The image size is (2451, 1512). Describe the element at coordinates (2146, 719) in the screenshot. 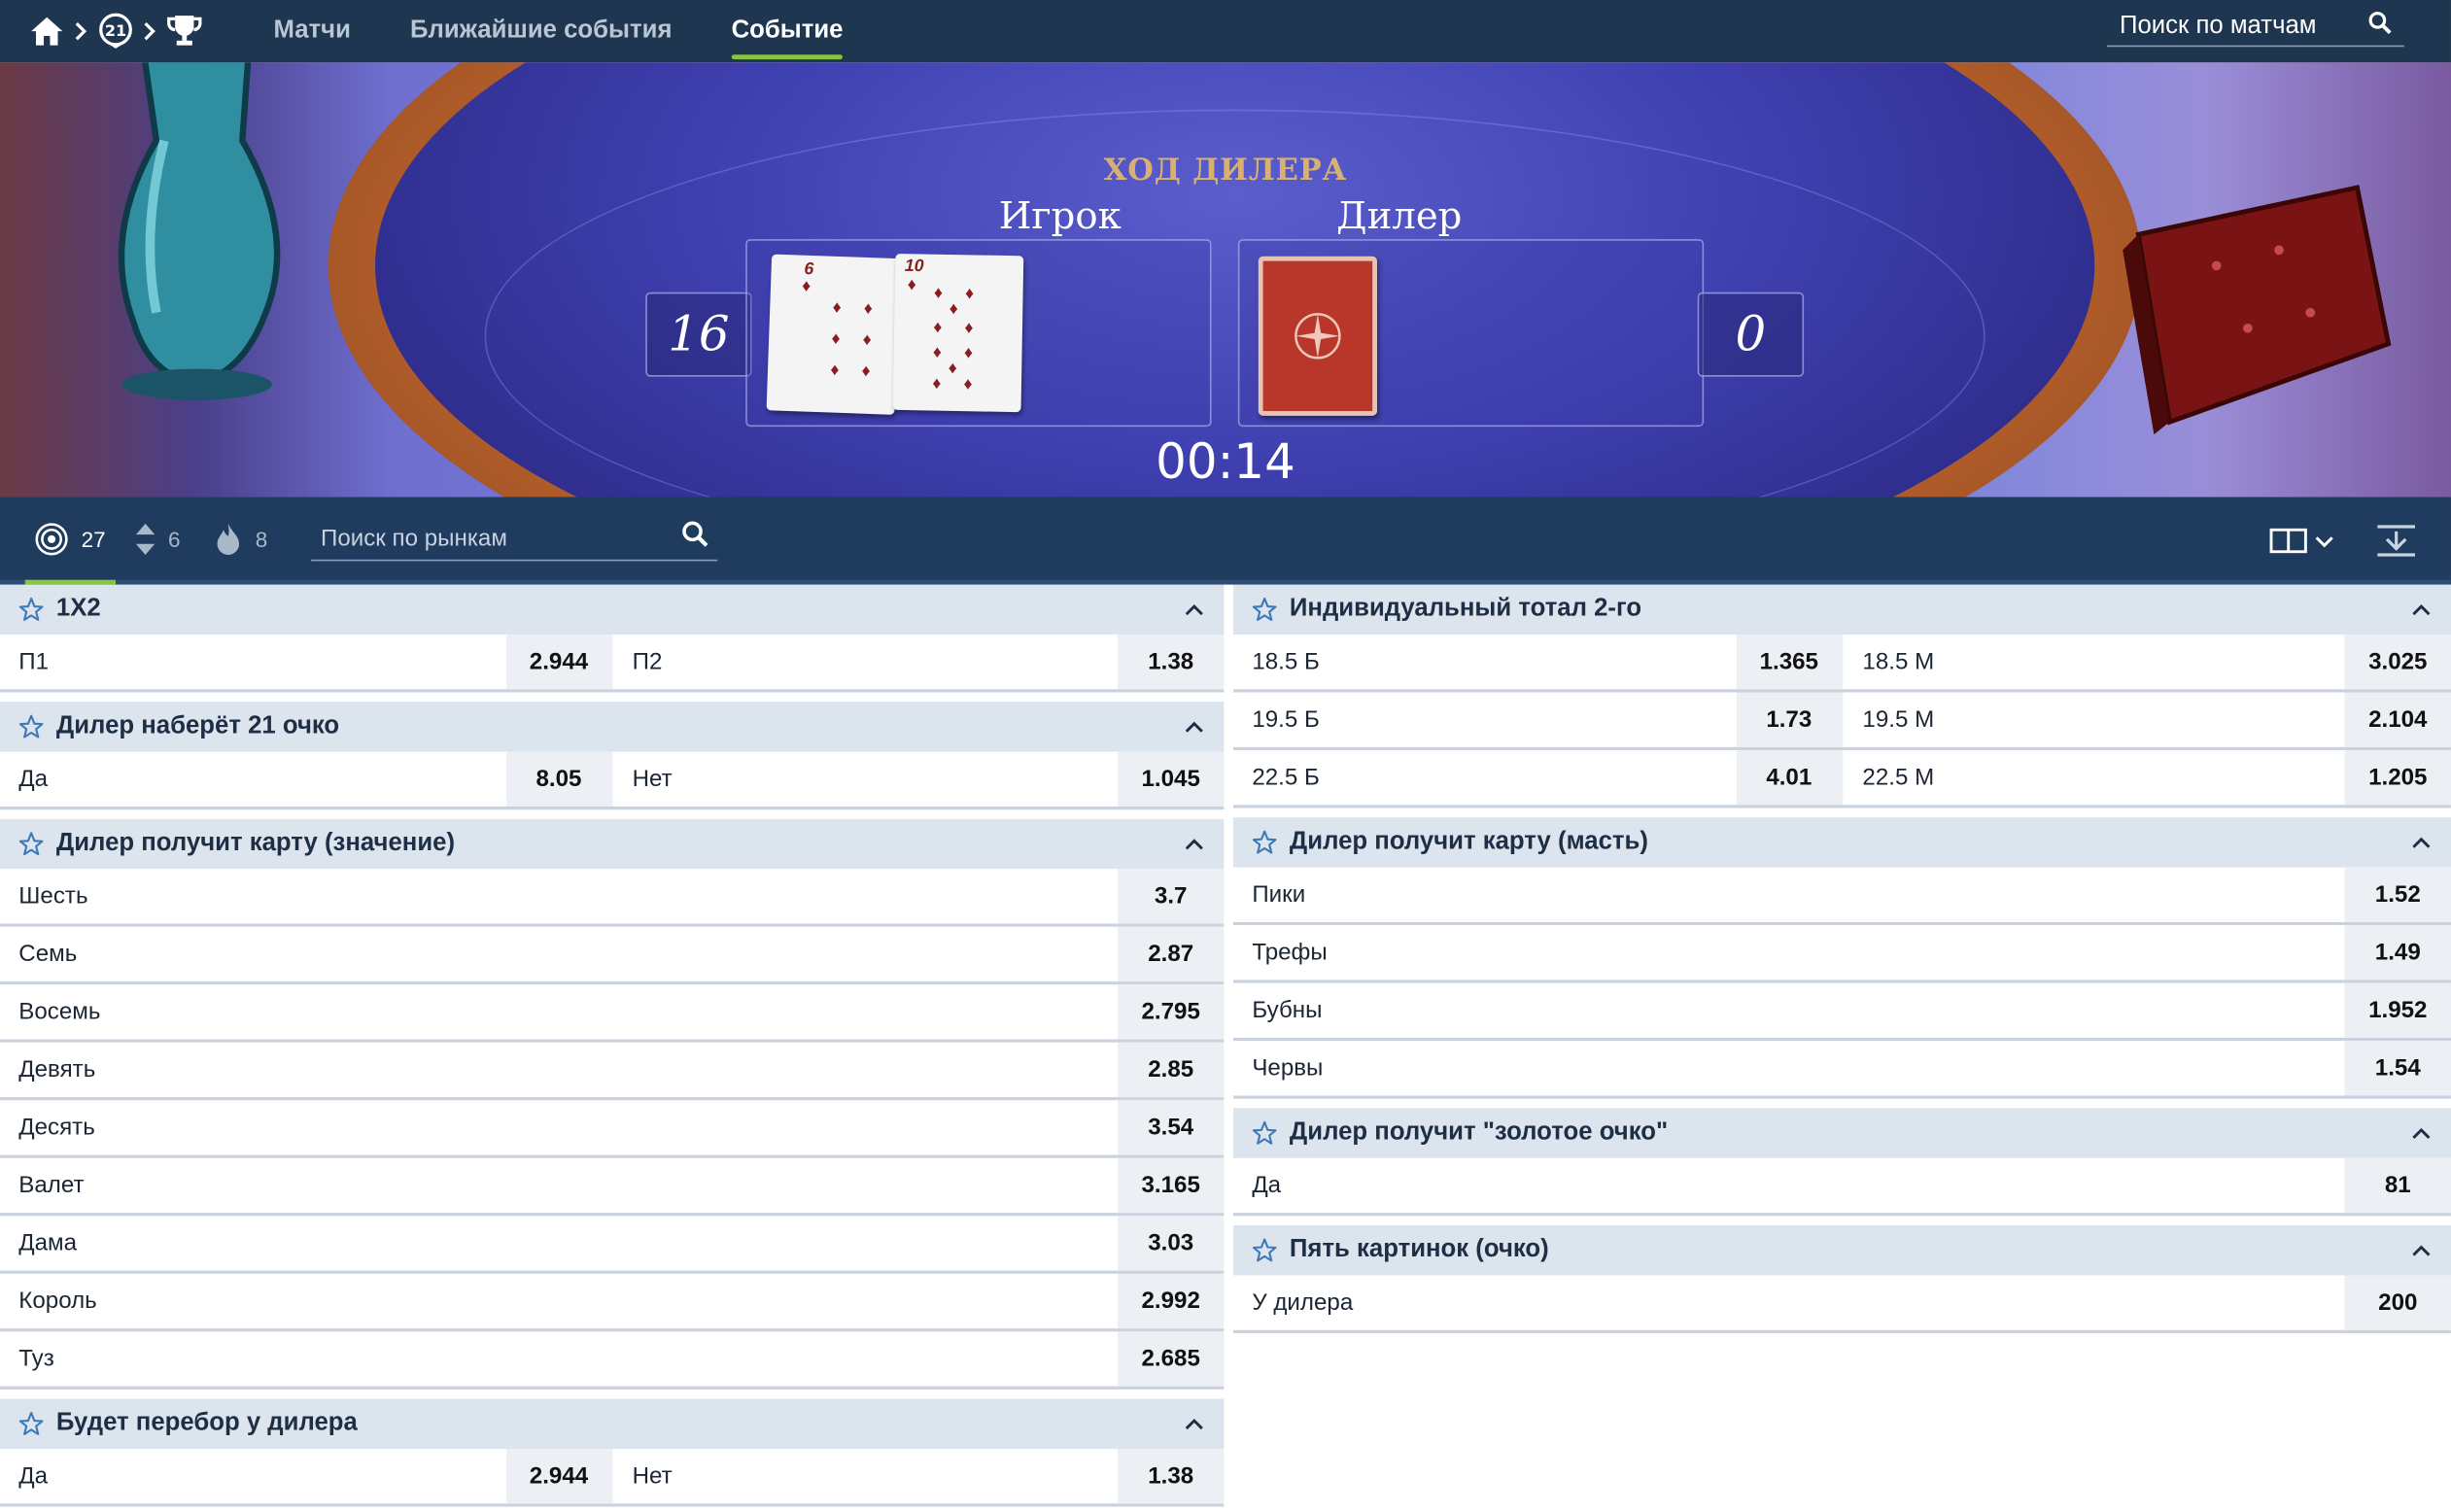

I see `outcome: 19.5 М 2.104` at that location.